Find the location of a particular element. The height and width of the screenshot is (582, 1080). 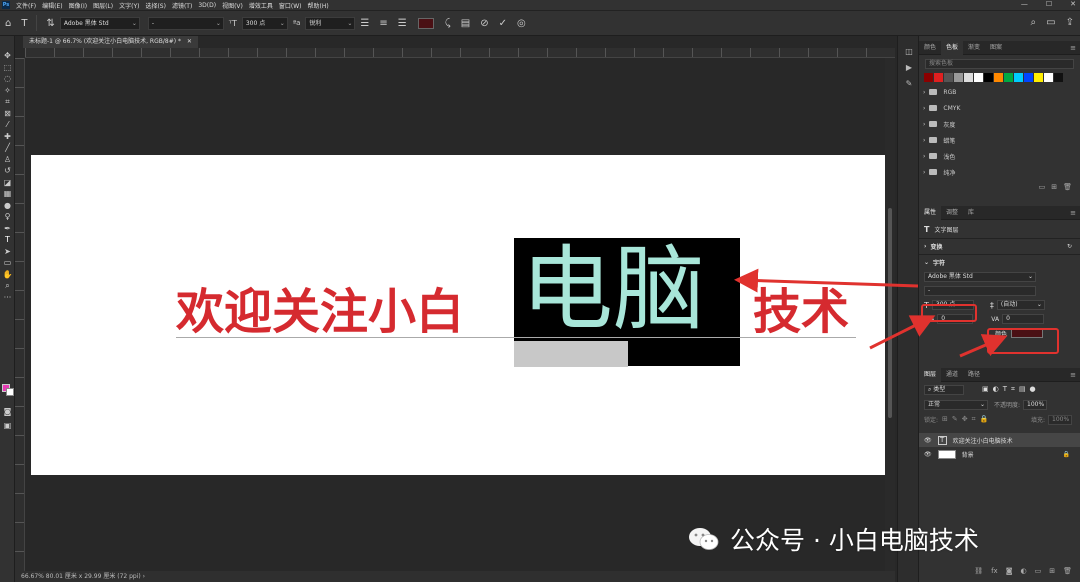

mask-icon: ◙ is located at coordinates (1009, 571).